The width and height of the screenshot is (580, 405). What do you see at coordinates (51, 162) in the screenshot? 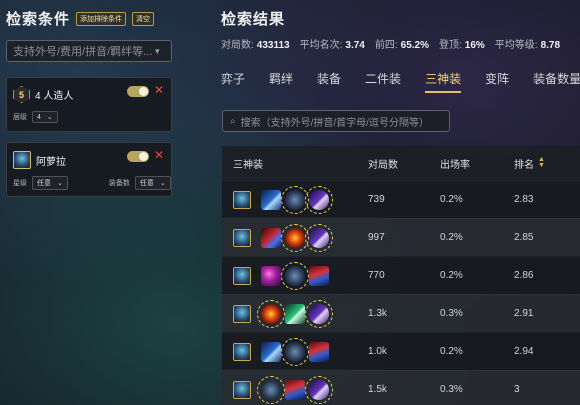
I see `condition-name: 阿萝拉` at bounding box center [51, 162].